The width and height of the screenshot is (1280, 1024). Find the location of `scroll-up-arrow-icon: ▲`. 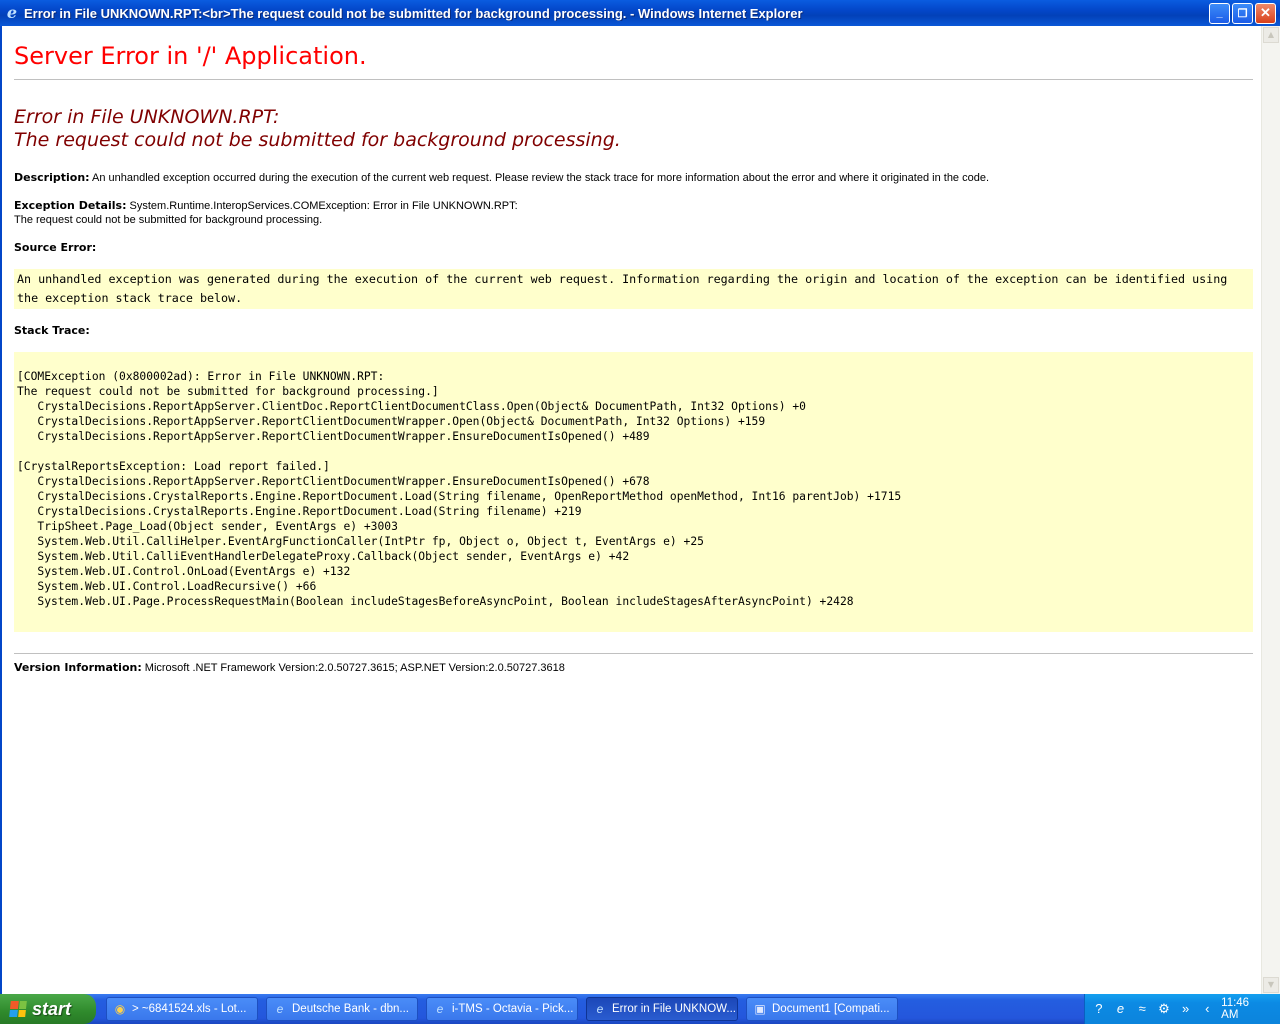

scroll-up-arrow-icon: ▲ is located at coordinates (1271, 35).